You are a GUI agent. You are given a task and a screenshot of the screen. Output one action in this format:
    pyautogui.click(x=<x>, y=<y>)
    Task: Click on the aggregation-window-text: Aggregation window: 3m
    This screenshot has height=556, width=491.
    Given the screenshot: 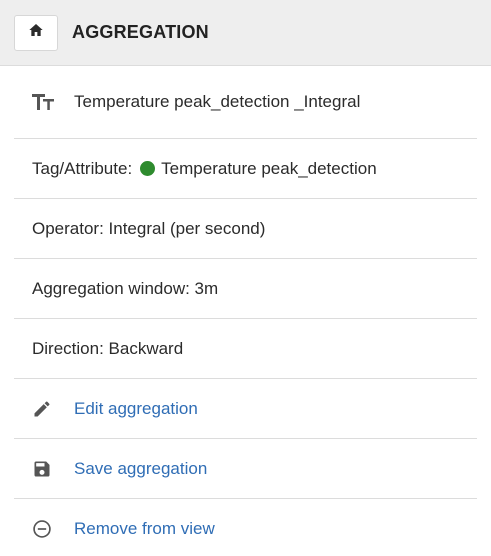 What is the action you would take?
    pyautogui.click(x=125, y=288)
    